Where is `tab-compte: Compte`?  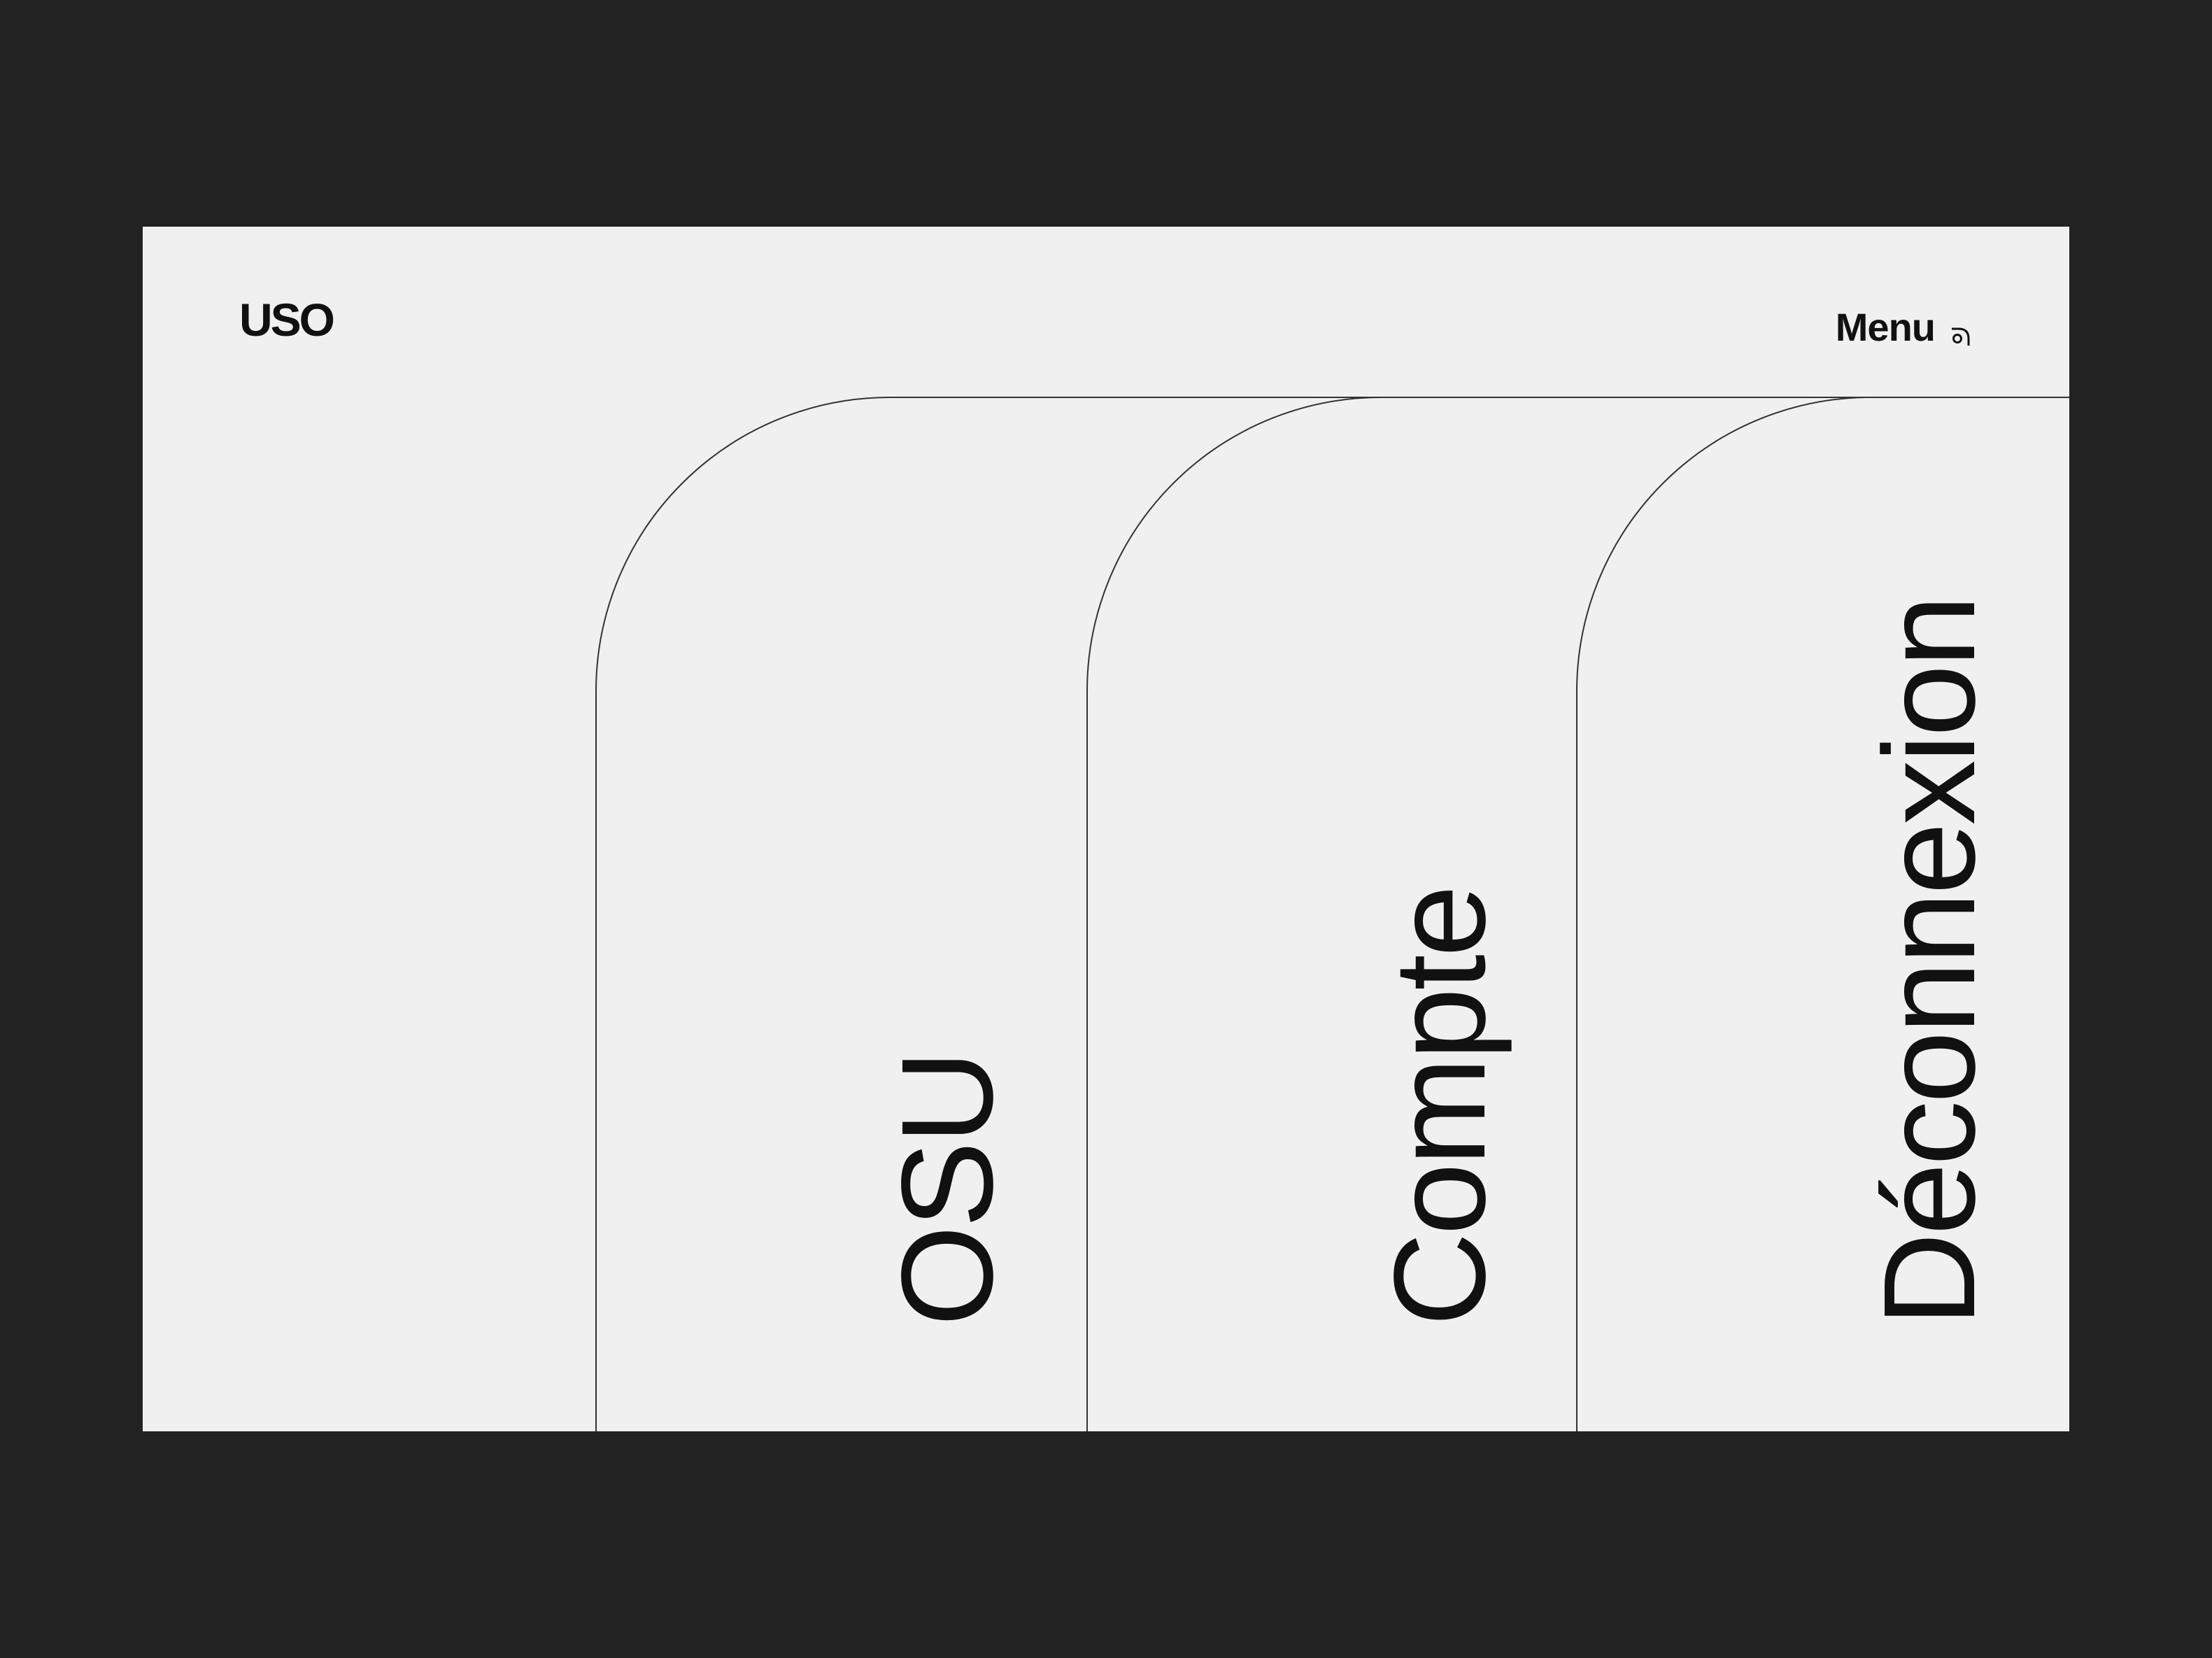
tab-compte: Compte is located at coordinates (1440, 1107).